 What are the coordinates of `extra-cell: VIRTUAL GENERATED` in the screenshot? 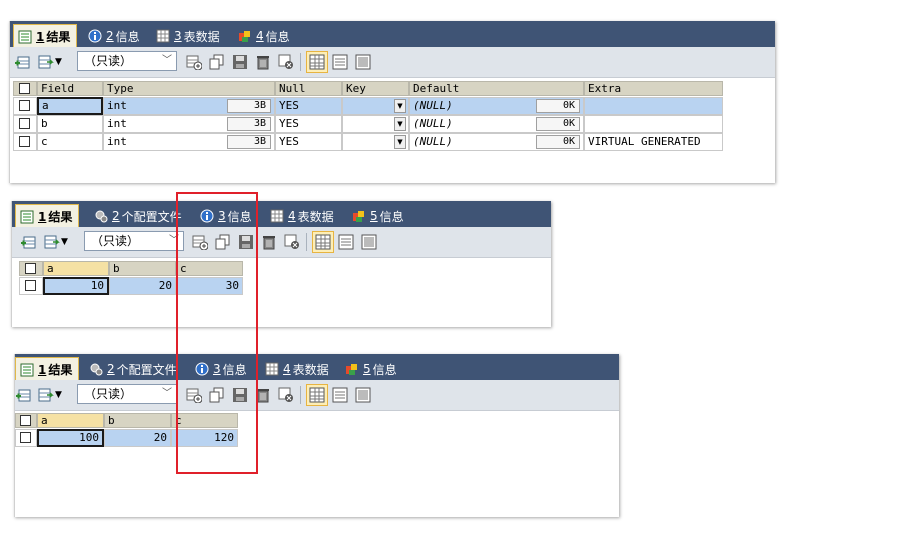 It's located at (653, 142).